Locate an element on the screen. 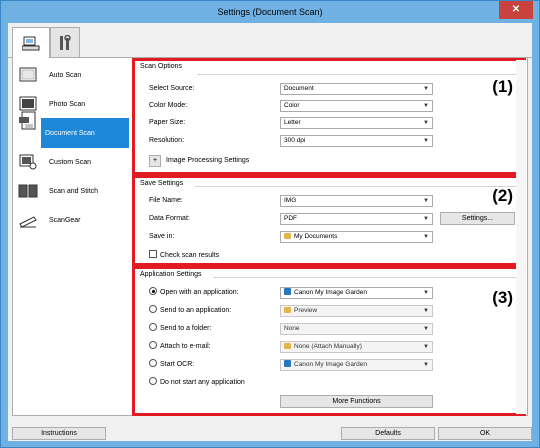 Image resolution: width=540 pixels, height=448 pixels. resolution-dropdown: 300 dpi ▼ is located at coordinates (356, 141).